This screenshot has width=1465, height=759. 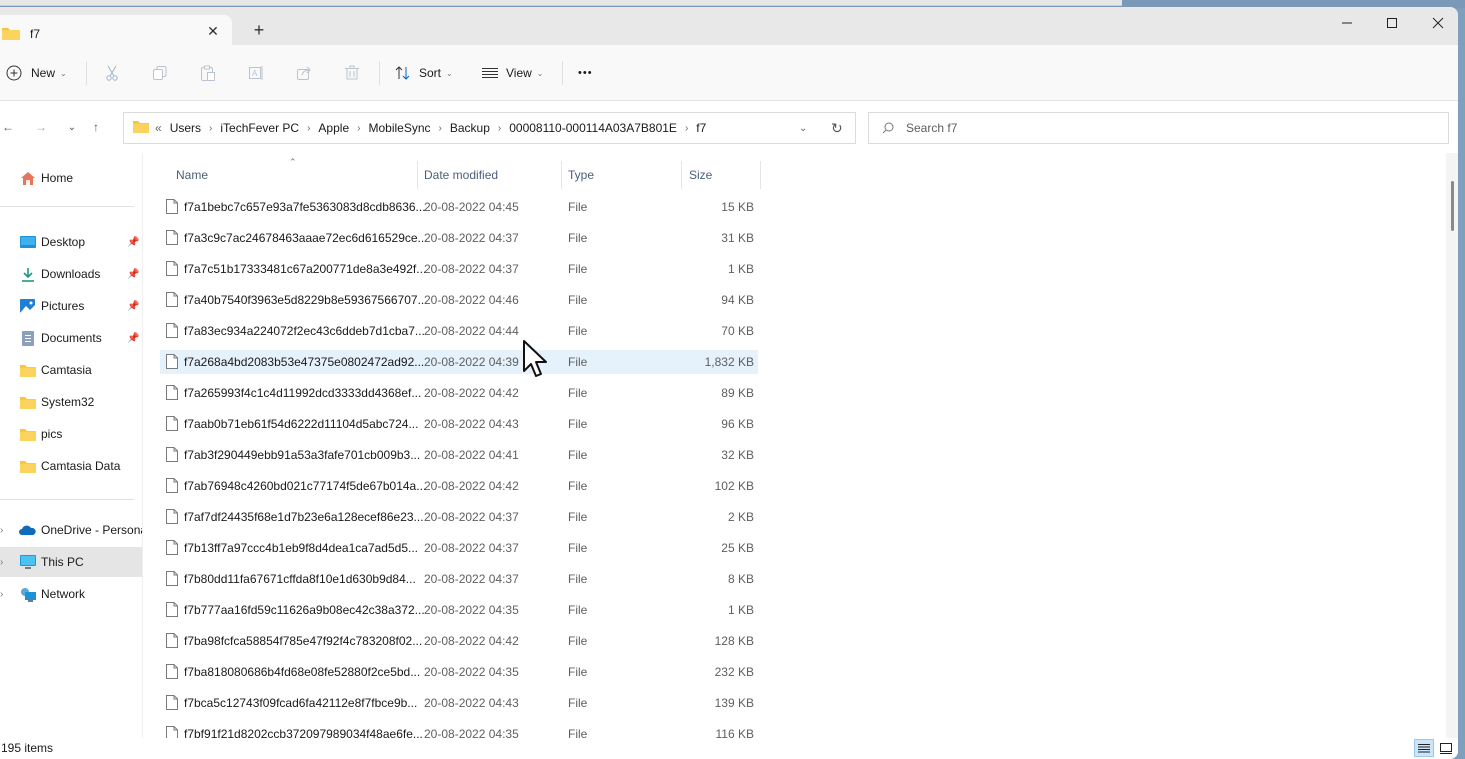 I want to click on column-header-name: Name, so click(x=296, y=175).